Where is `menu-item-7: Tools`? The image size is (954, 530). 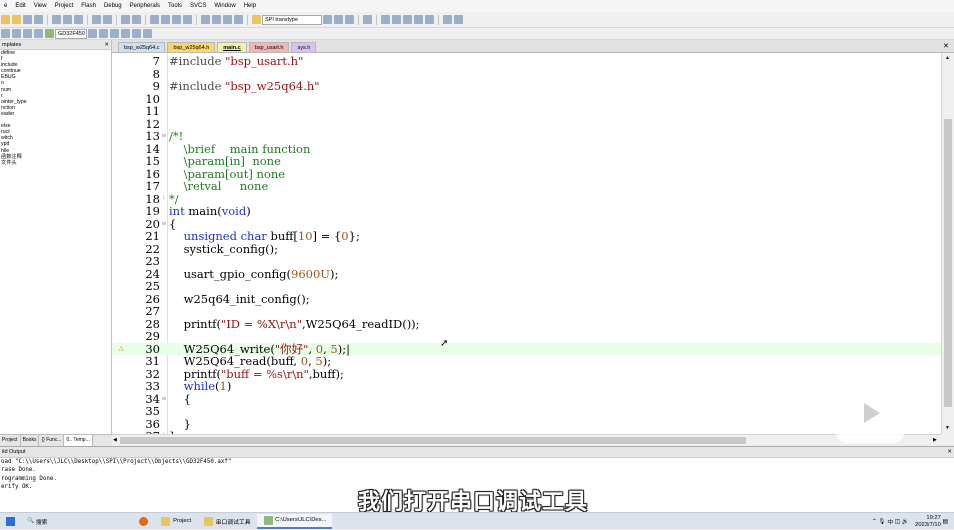
menu-item-7: Tools is located at coordinates (175, 6).